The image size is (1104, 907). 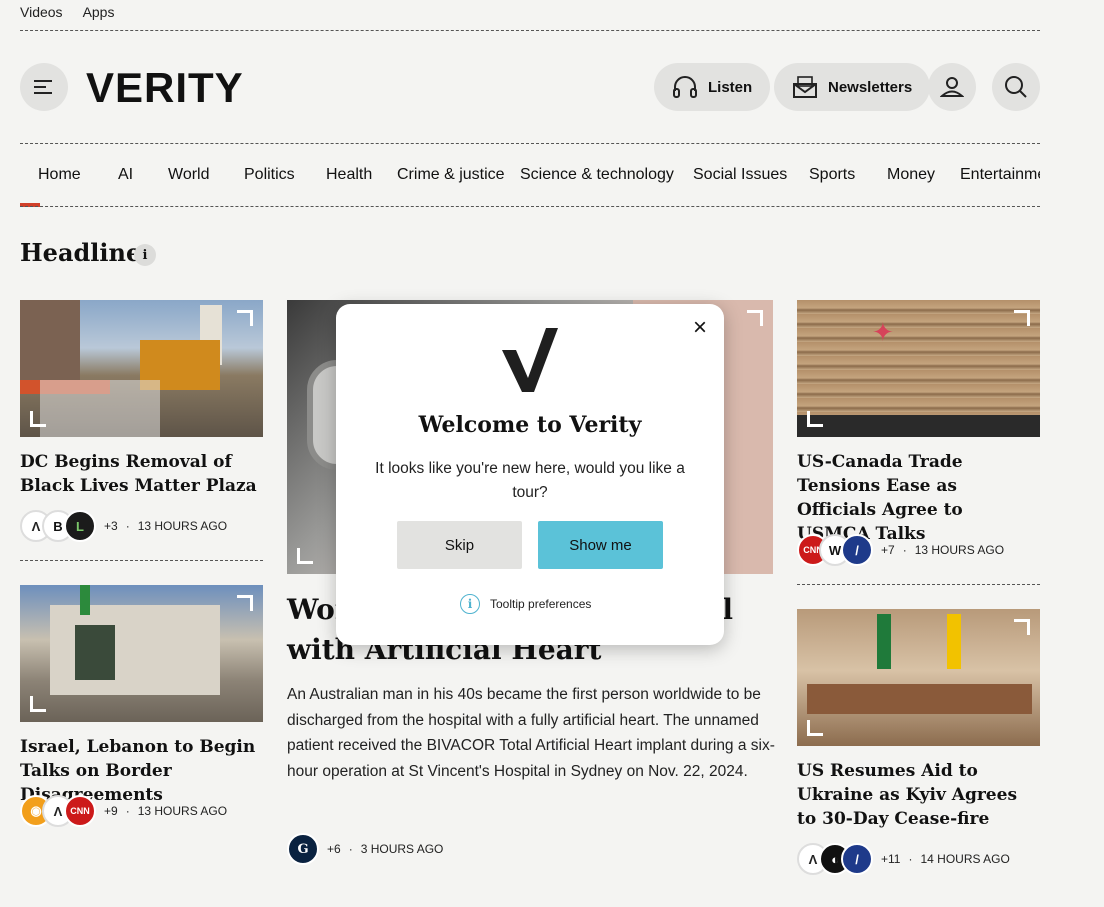 What do you see at coordinates (459, 545) in the screenshot?
I see `skip-button: Skip` at bounding box center [459, 545].